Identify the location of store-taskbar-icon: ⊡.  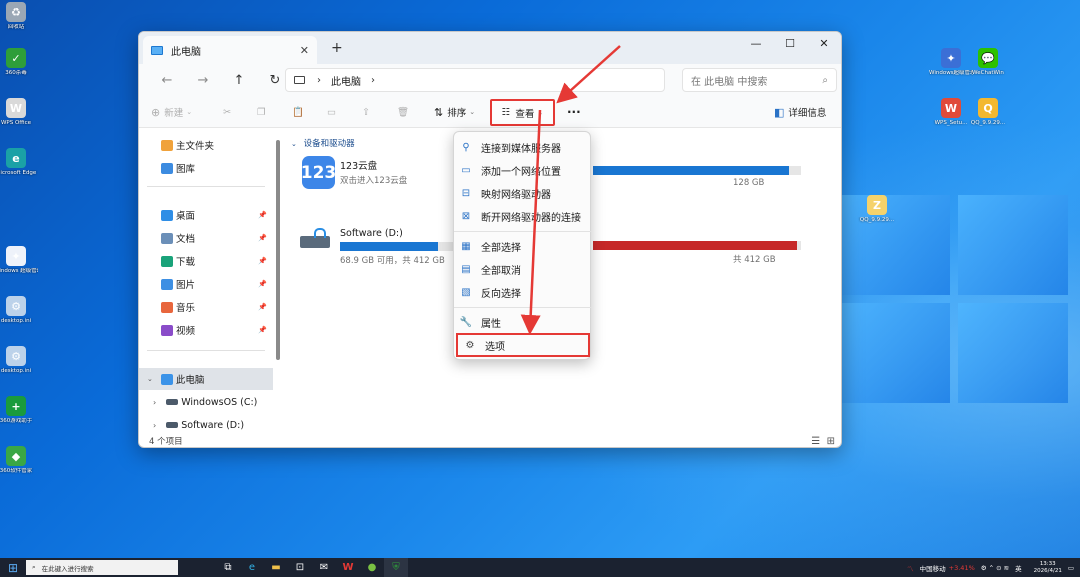
(300, 567).